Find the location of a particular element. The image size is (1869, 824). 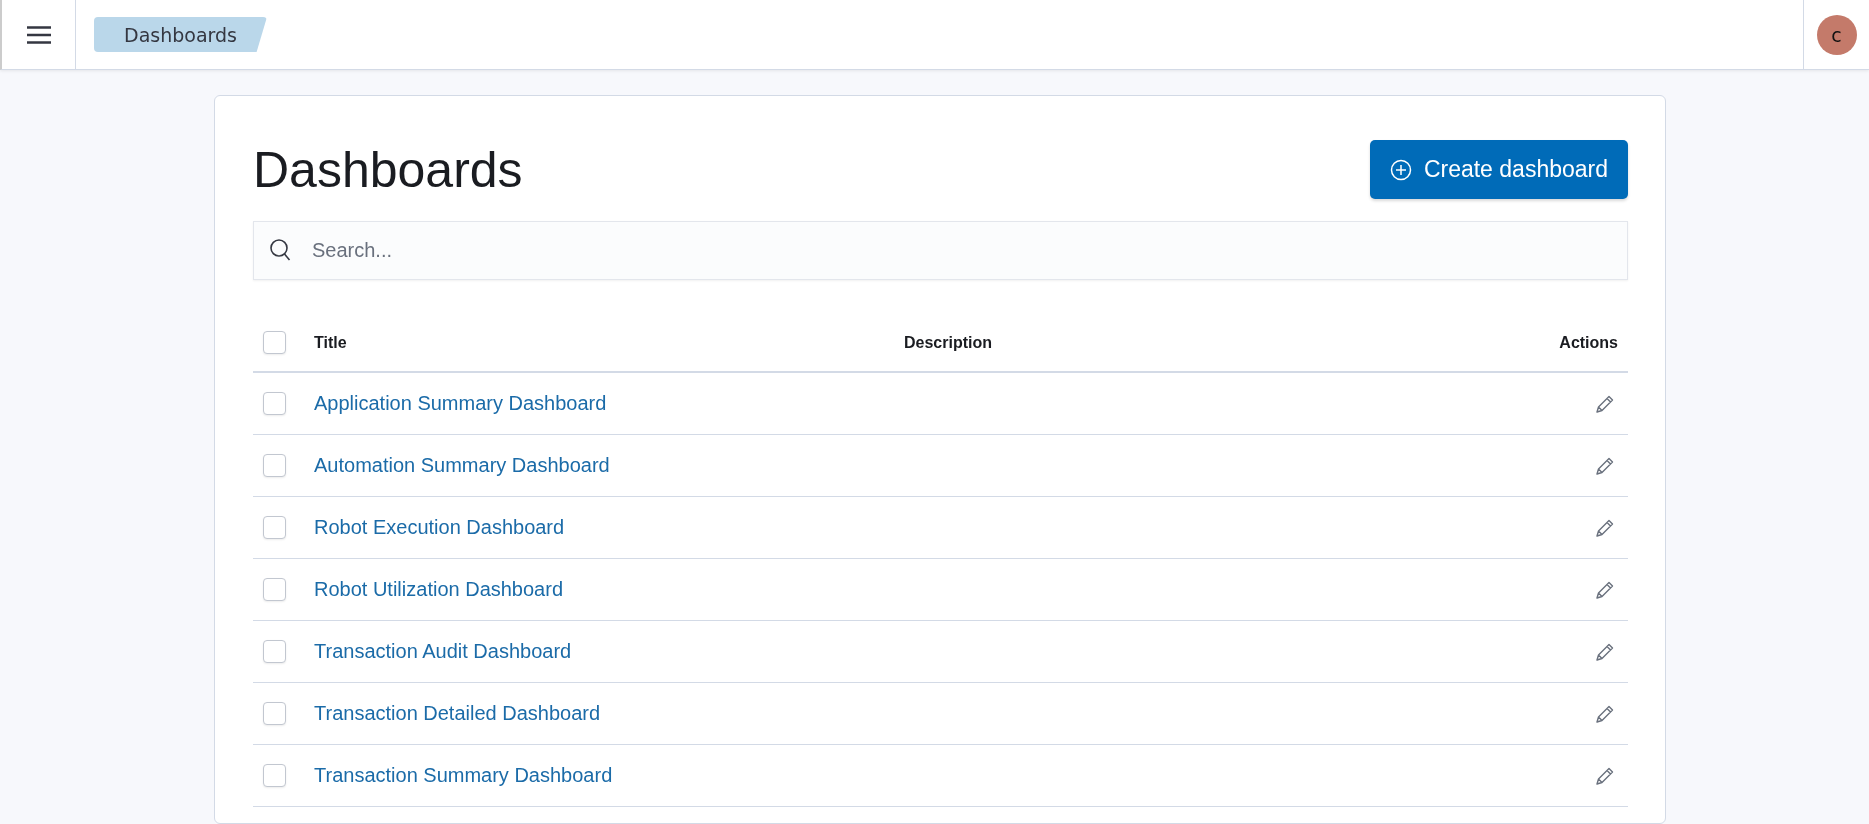

dashboard-link: Robot Utilization Dashboard is located at coordinates (439, 589).